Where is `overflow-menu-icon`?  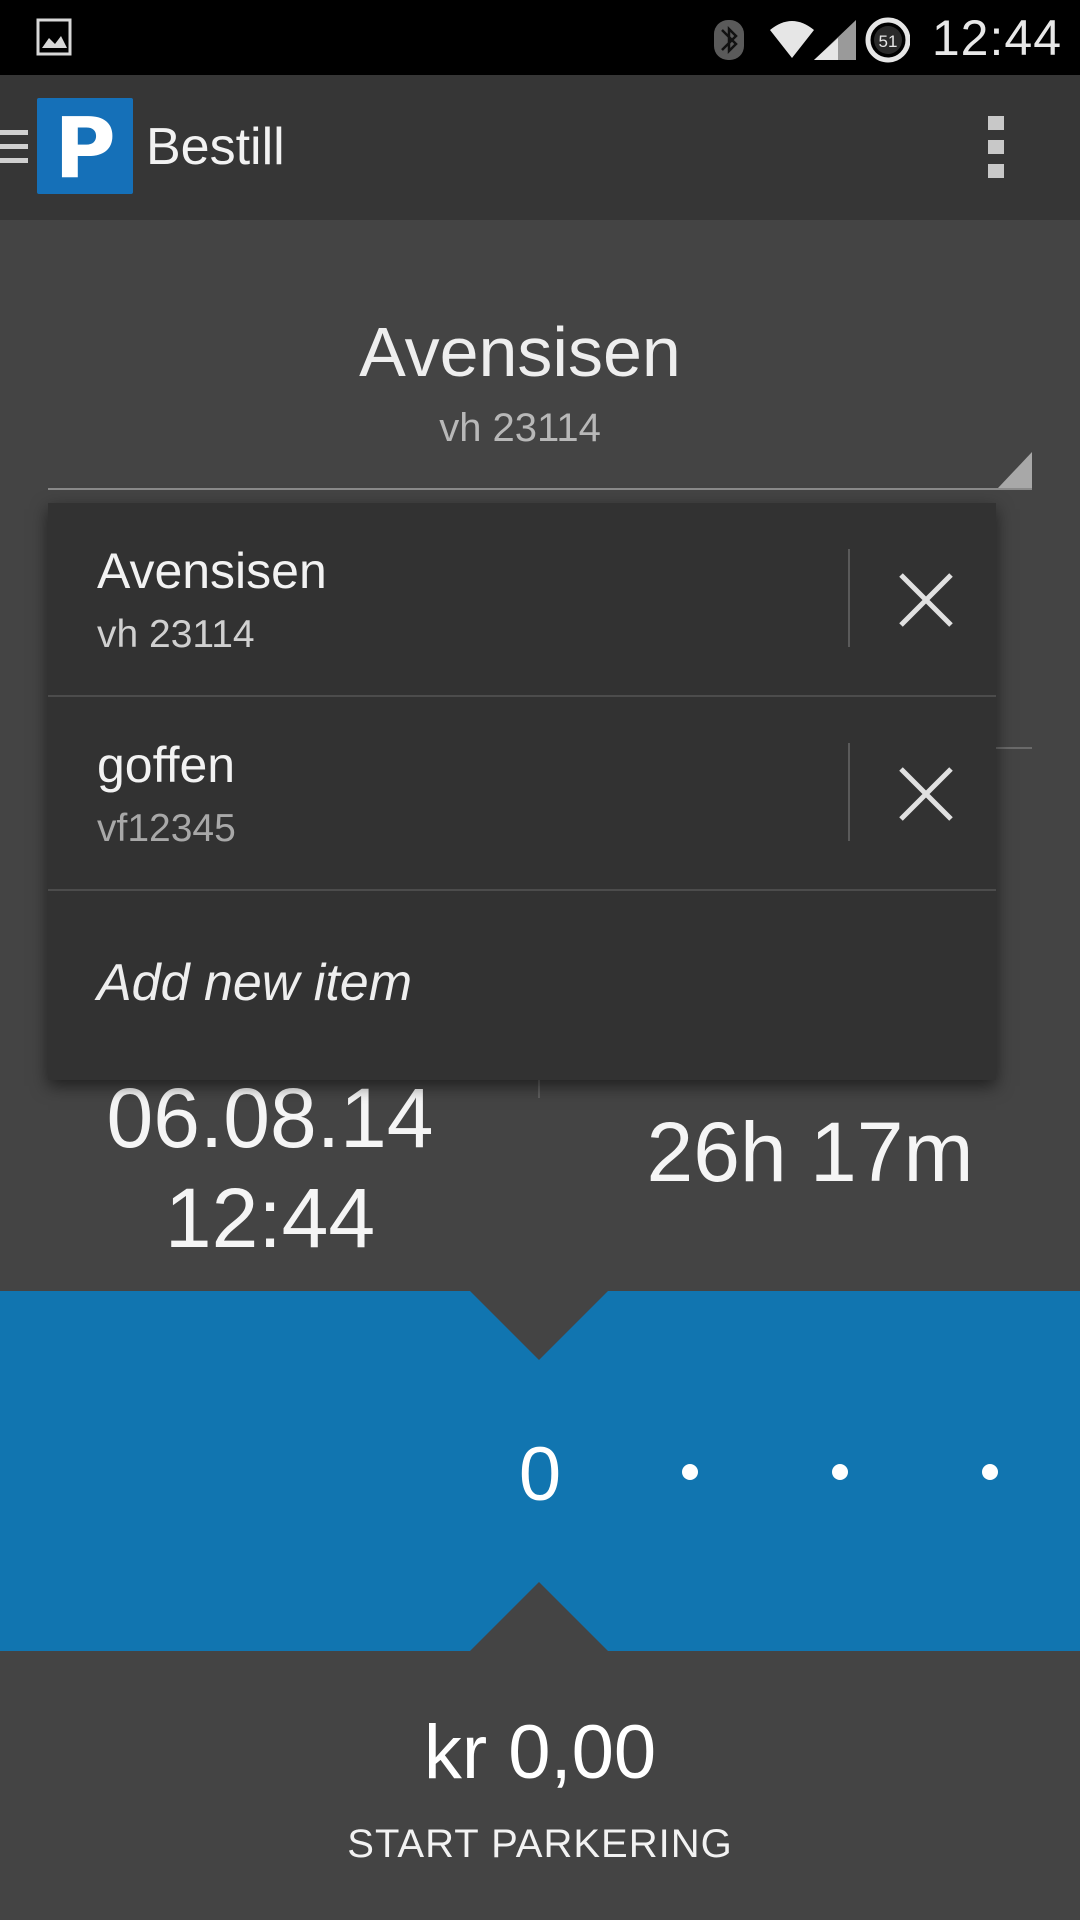
overflow-menu-icon is located at coordinates (996, 147).